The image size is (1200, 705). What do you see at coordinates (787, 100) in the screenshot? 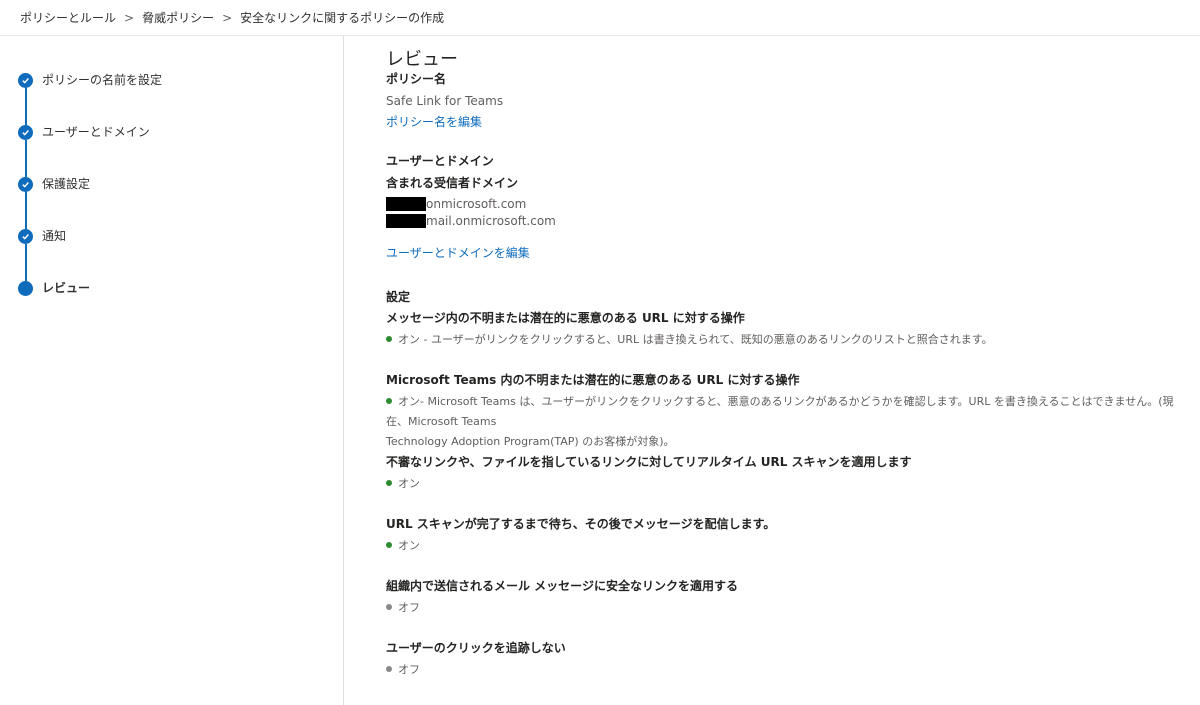
I see `policy-name-section: ポリシー名 Safe Link for Teams ポリシー名を編集` at bounding box center [787, 100].